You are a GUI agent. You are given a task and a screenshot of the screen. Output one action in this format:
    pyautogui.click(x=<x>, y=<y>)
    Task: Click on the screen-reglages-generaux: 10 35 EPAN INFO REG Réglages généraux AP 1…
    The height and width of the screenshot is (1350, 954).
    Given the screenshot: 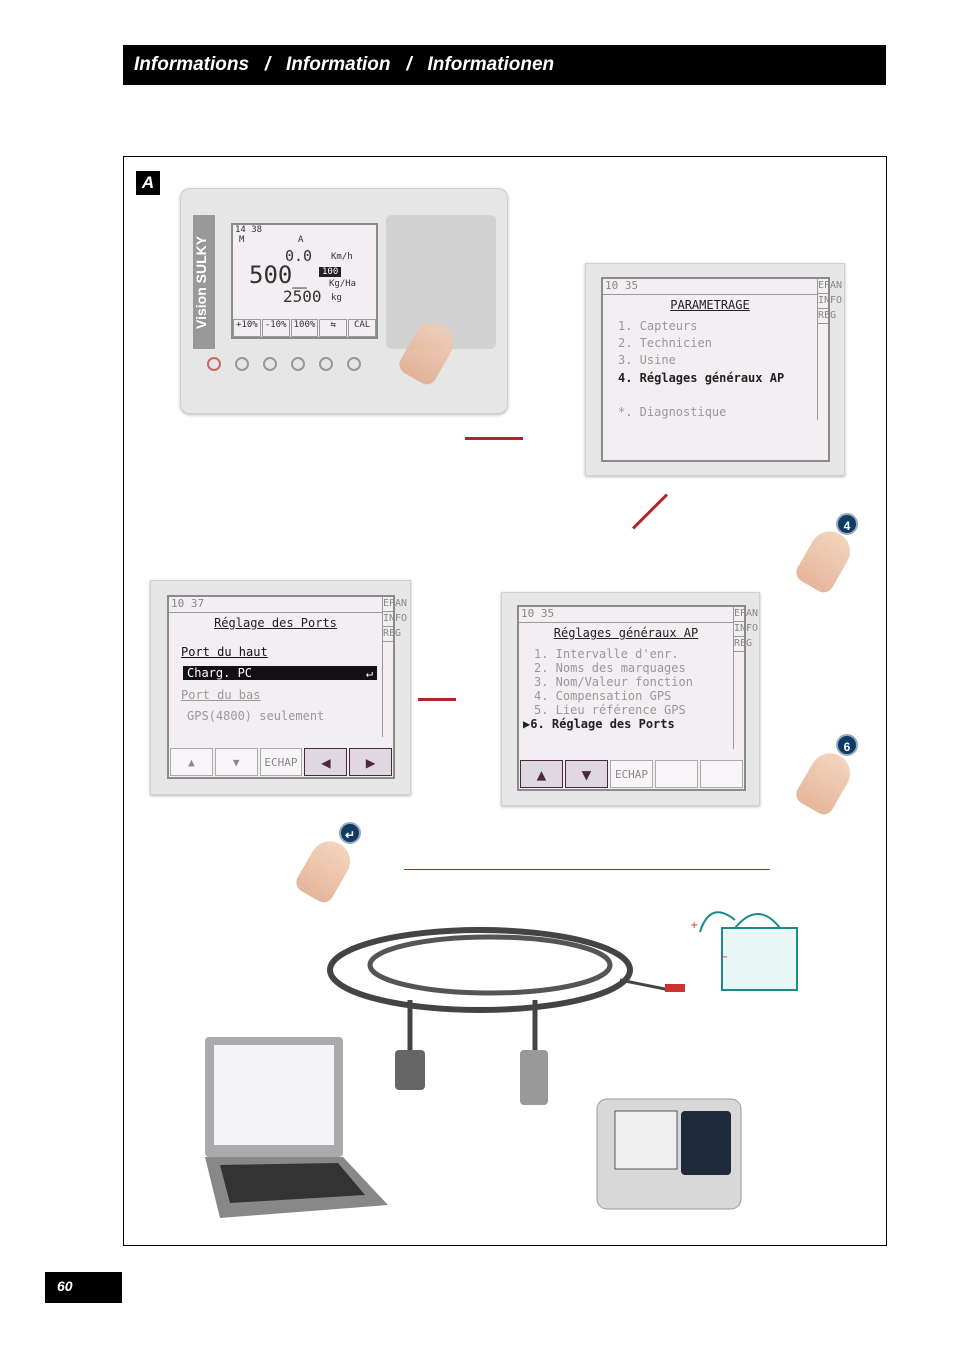 What is the action you would take?
    pyautogui.click(x=630, y=699)
    